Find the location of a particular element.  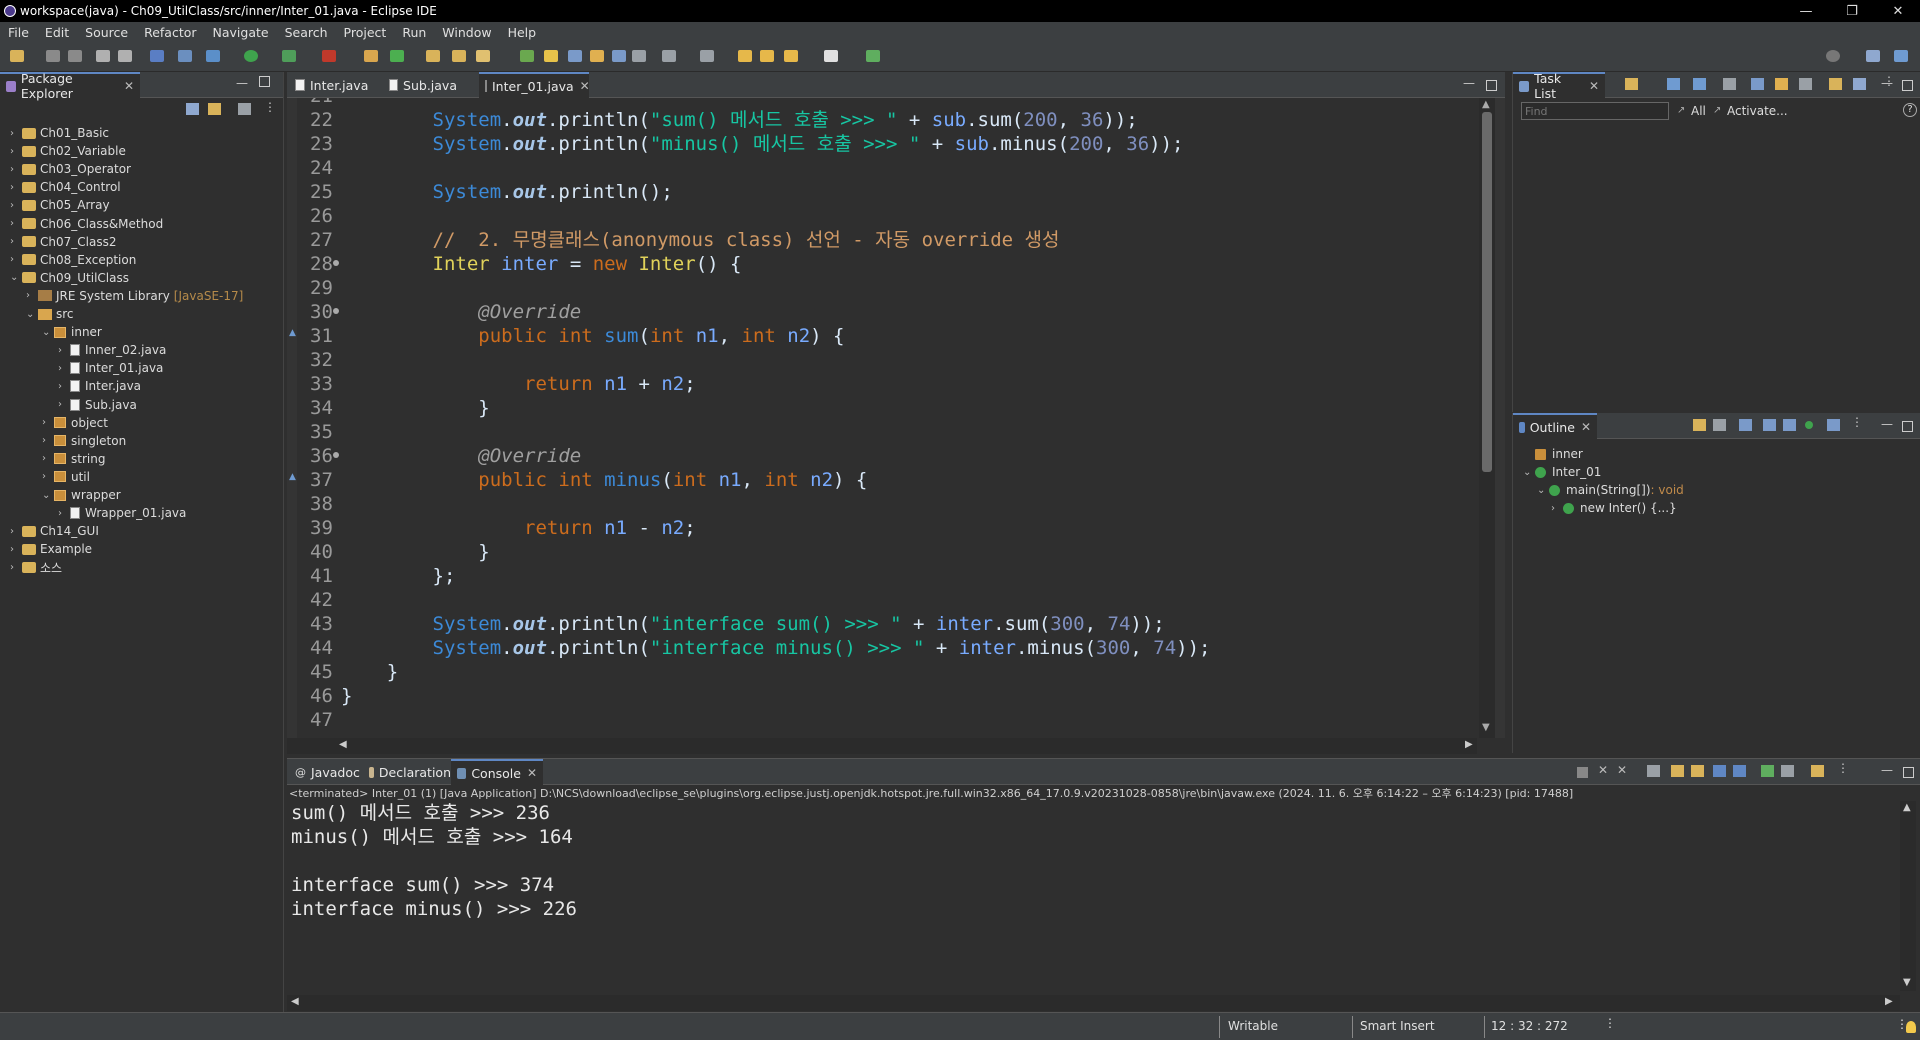

menu-project: Project is located at coordinates (365, 32).